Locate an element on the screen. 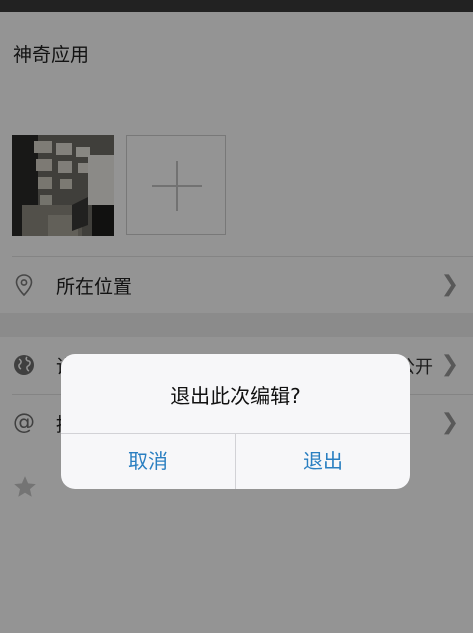 The height and width of the screenshot is (633, 473). exit-button: 退出 is located at coordinates (323, 461).